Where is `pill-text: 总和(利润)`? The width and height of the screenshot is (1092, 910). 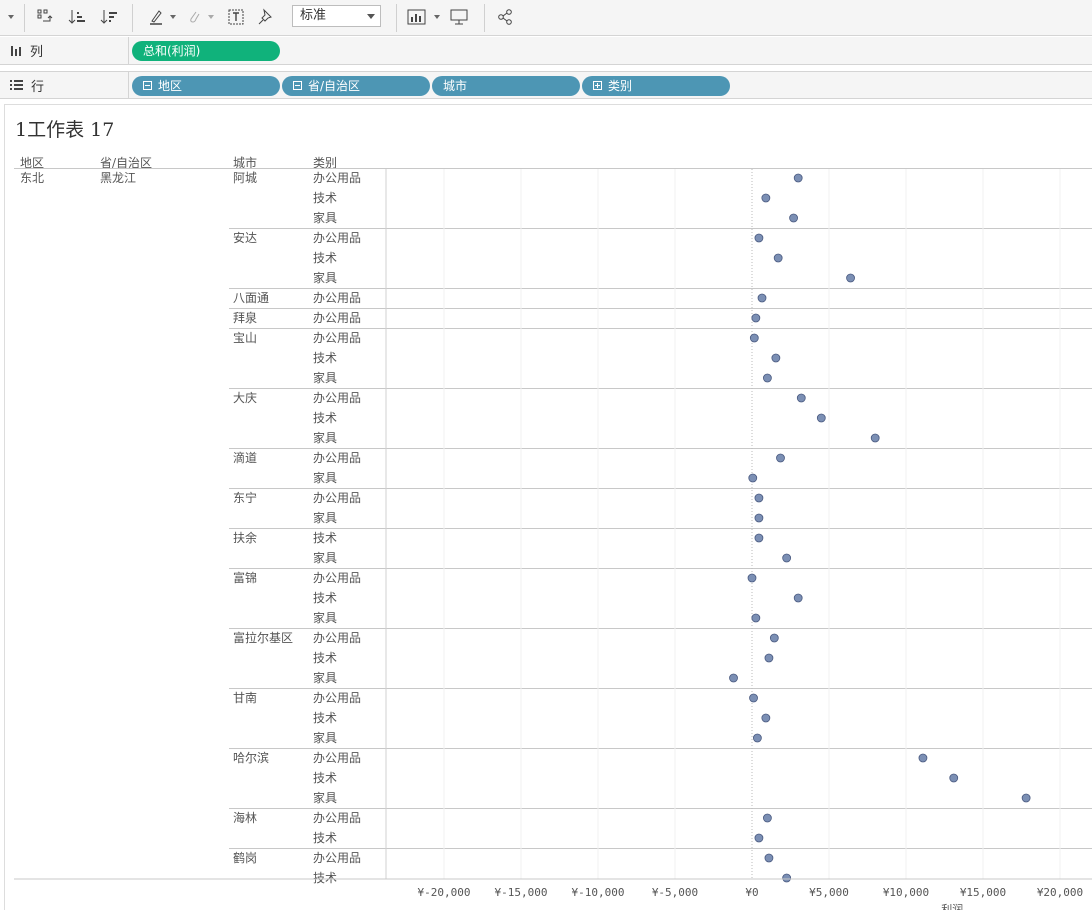
pill-text: 总和(利润) is located at coordinates (172, 51).